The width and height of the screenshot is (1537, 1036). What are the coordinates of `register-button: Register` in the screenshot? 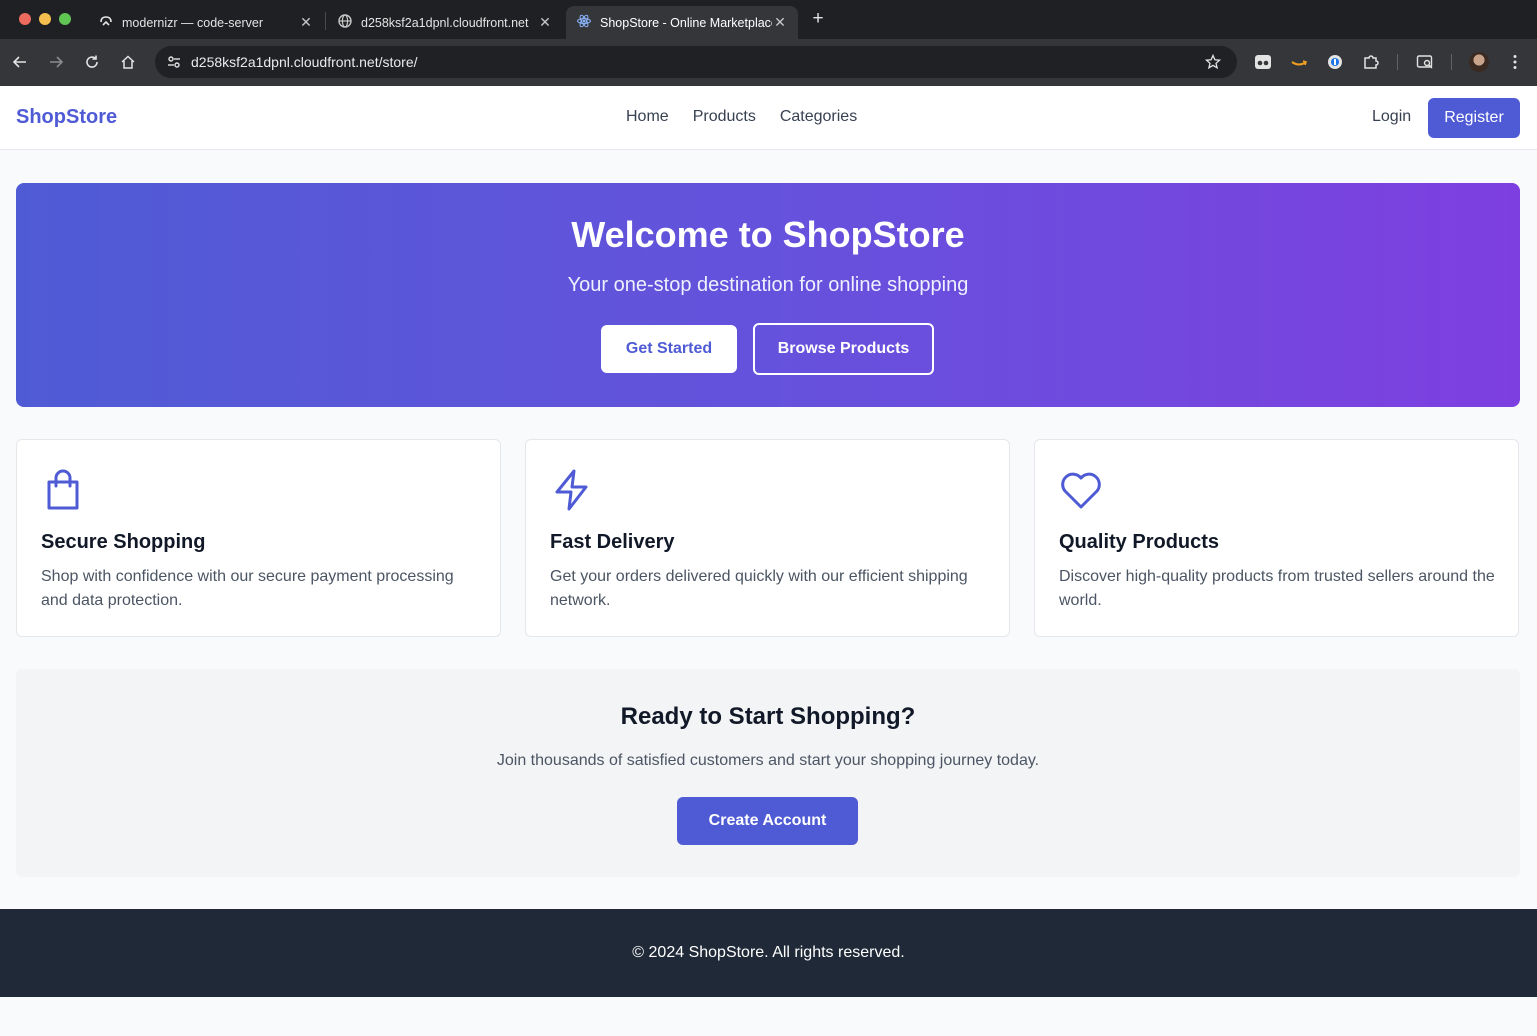 It's located at (1474, 118).